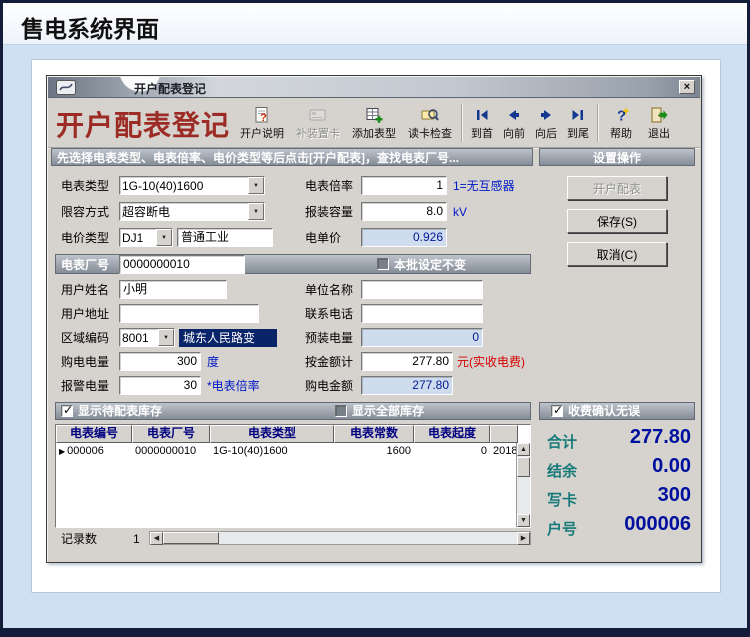  I want to click on toolbar-button-label: 向前, so click(514, 133).